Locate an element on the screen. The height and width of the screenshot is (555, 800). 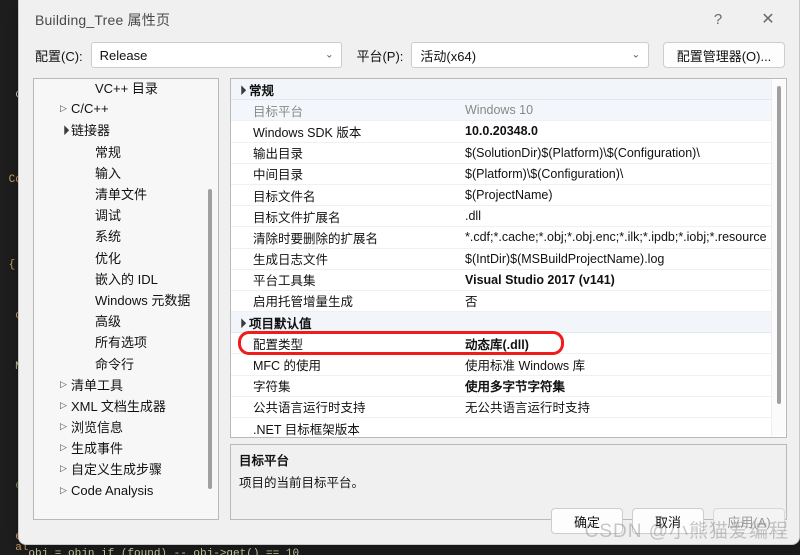
tree-item: 链接器 is located at coordinates (119, 129).